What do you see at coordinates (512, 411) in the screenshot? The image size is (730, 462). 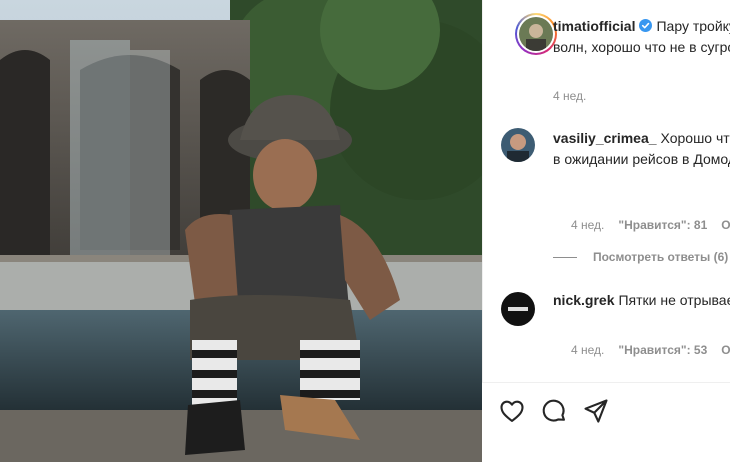 I see `heart-icon` at bounding box center [512, 411].